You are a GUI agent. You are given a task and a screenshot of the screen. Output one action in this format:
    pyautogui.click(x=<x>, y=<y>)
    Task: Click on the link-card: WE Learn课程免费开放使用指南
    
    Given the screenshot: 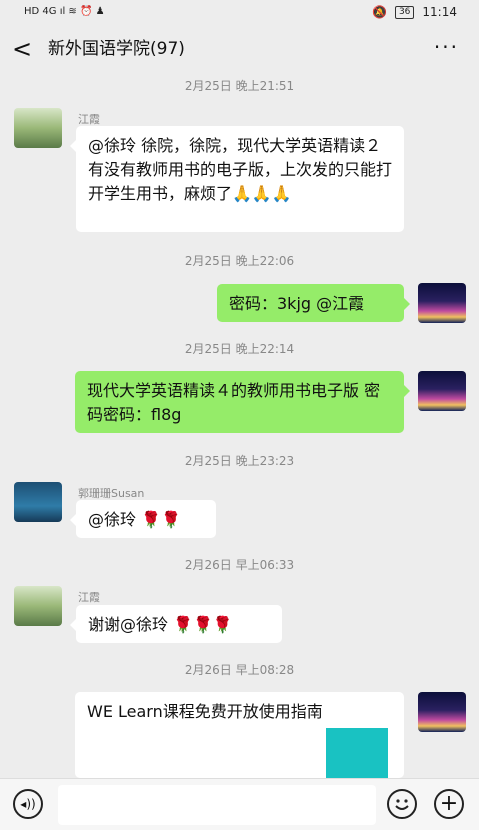 What is the action you would take?
    pyautogui.click(x=239, y=736)
    